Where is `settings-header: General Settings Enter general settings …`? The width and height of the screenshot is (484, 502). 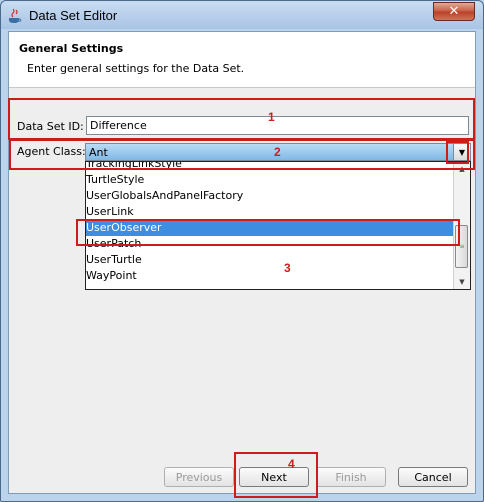
settings-header: General Settings Enter general settings … is located at coordinates (242, 60).